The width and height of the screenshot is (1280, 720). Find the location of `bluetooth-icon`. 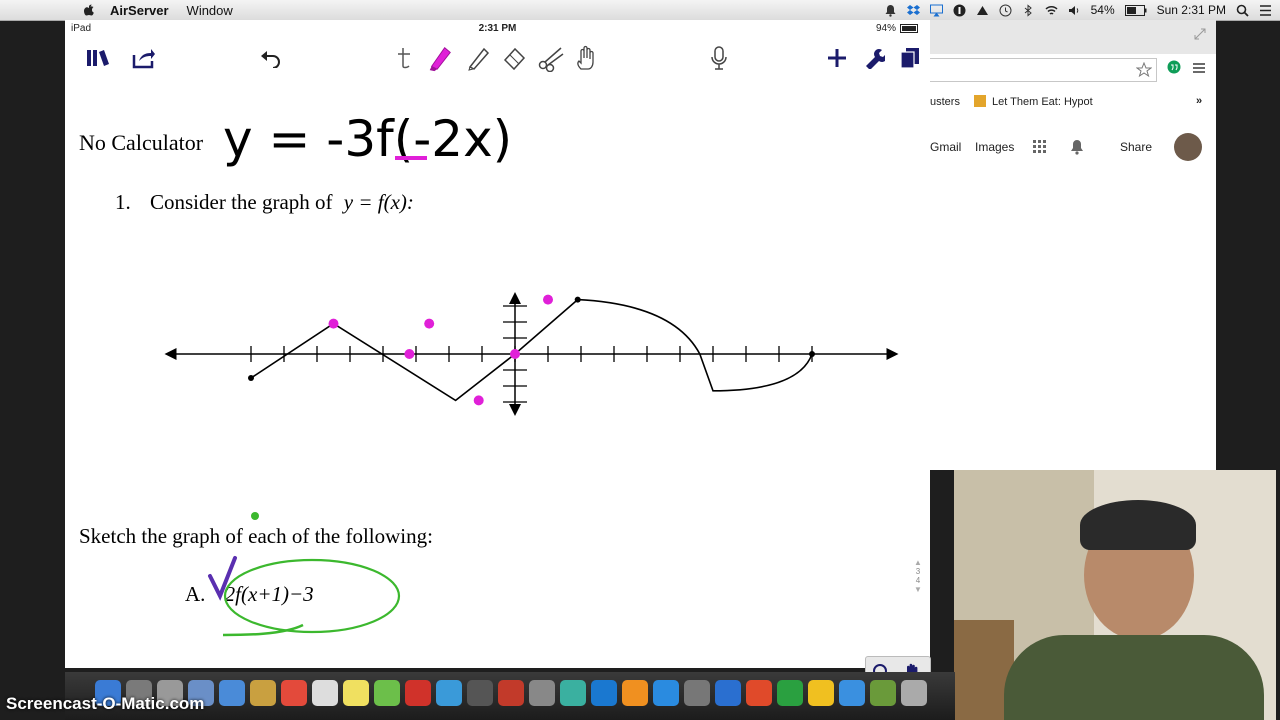

bluetooth-icon is located at coordinates (1028, 10).